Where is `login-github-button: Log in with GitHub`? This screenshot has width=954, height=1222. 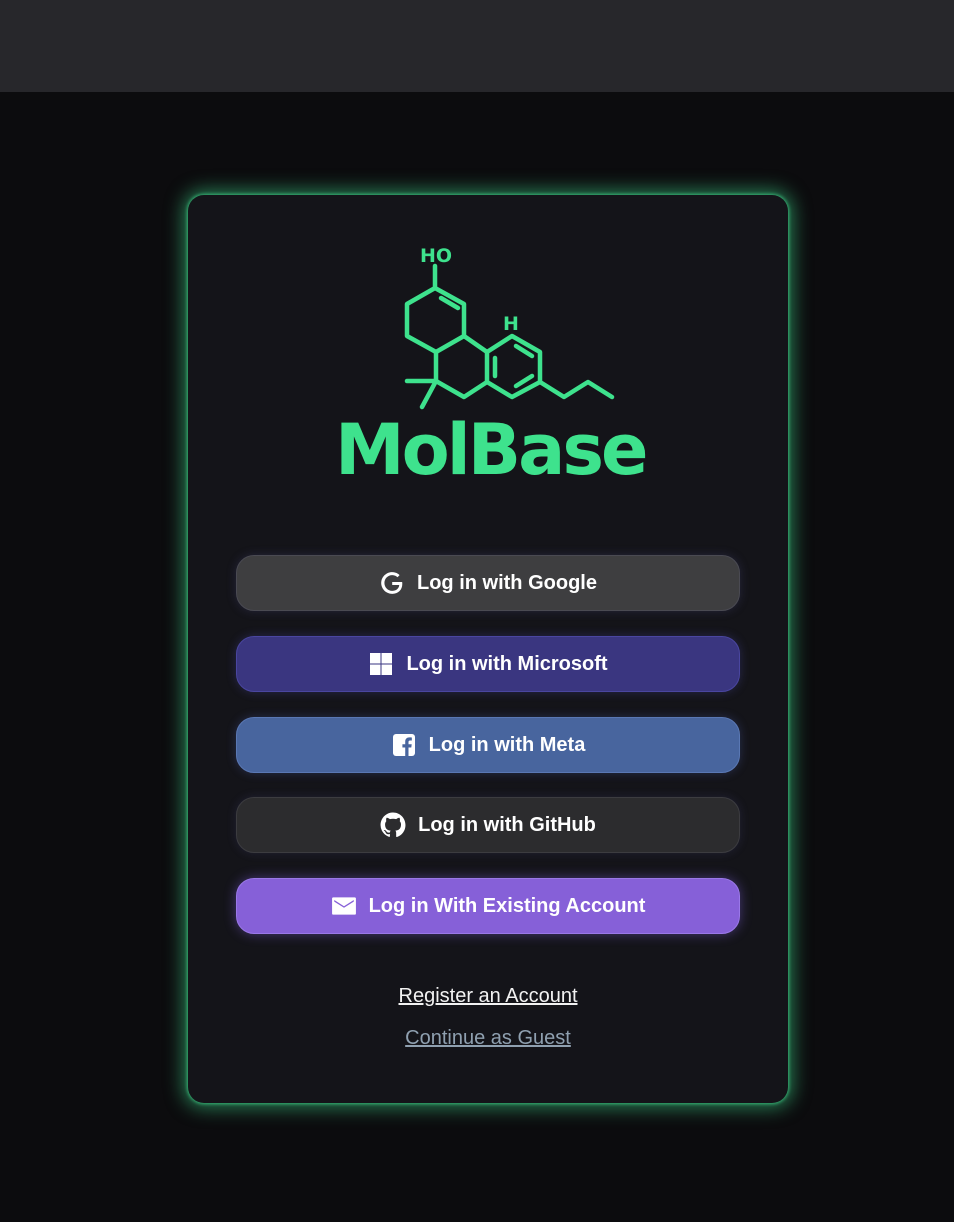
login-github-button: Log in with GitHub is located at coordinates (488, 825).